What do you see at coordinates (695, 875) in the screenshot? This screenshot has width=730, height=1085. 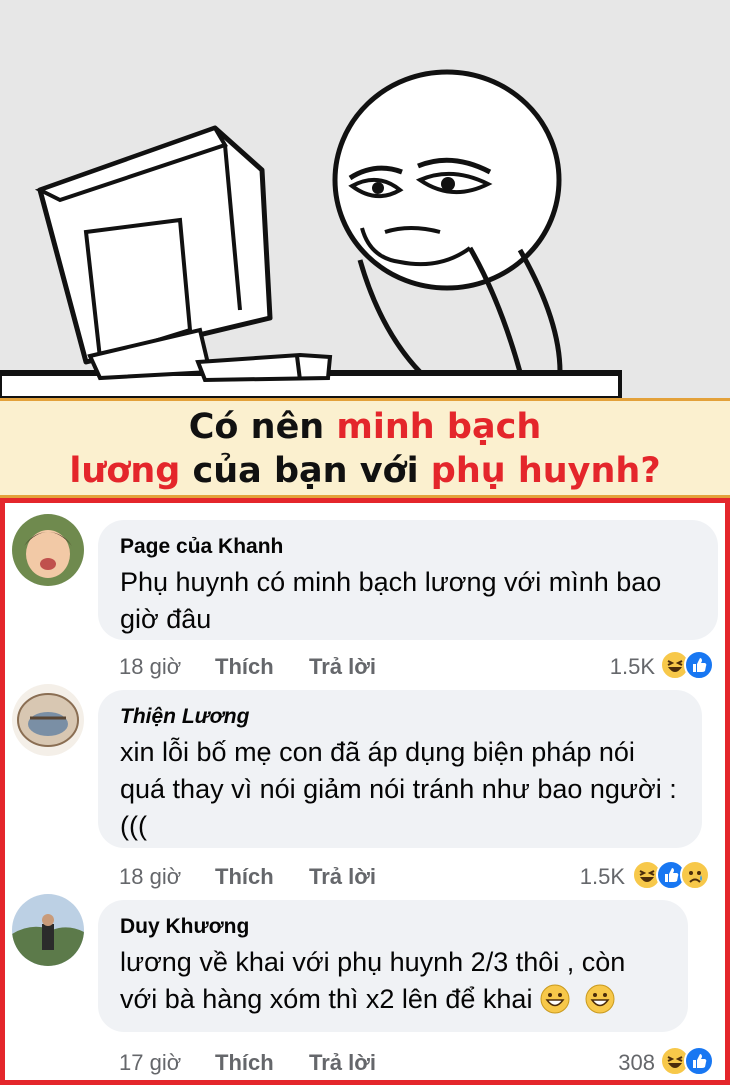 I see `sad-icon` at bounding box center [695, 875].